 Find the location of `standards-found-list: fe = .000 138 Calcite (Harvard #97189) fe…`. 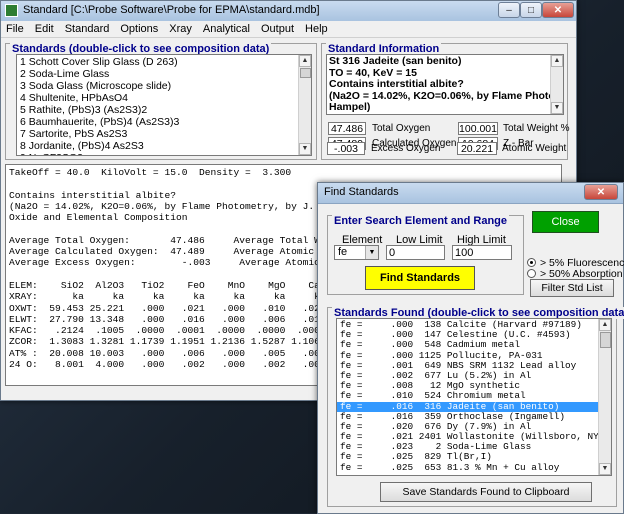

standards-found-list: fe = .000 138 Calcite (Harvard #97189) fe… is located at coordinates (474, 397).